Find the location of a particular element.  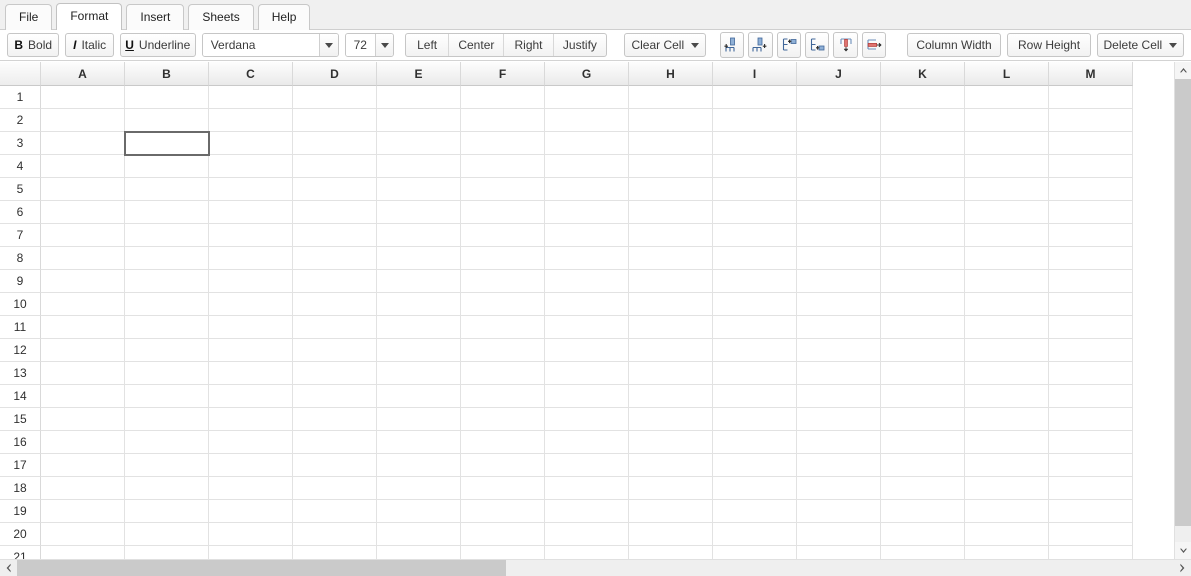

cell-C3 is located at coordinates (251, 143).